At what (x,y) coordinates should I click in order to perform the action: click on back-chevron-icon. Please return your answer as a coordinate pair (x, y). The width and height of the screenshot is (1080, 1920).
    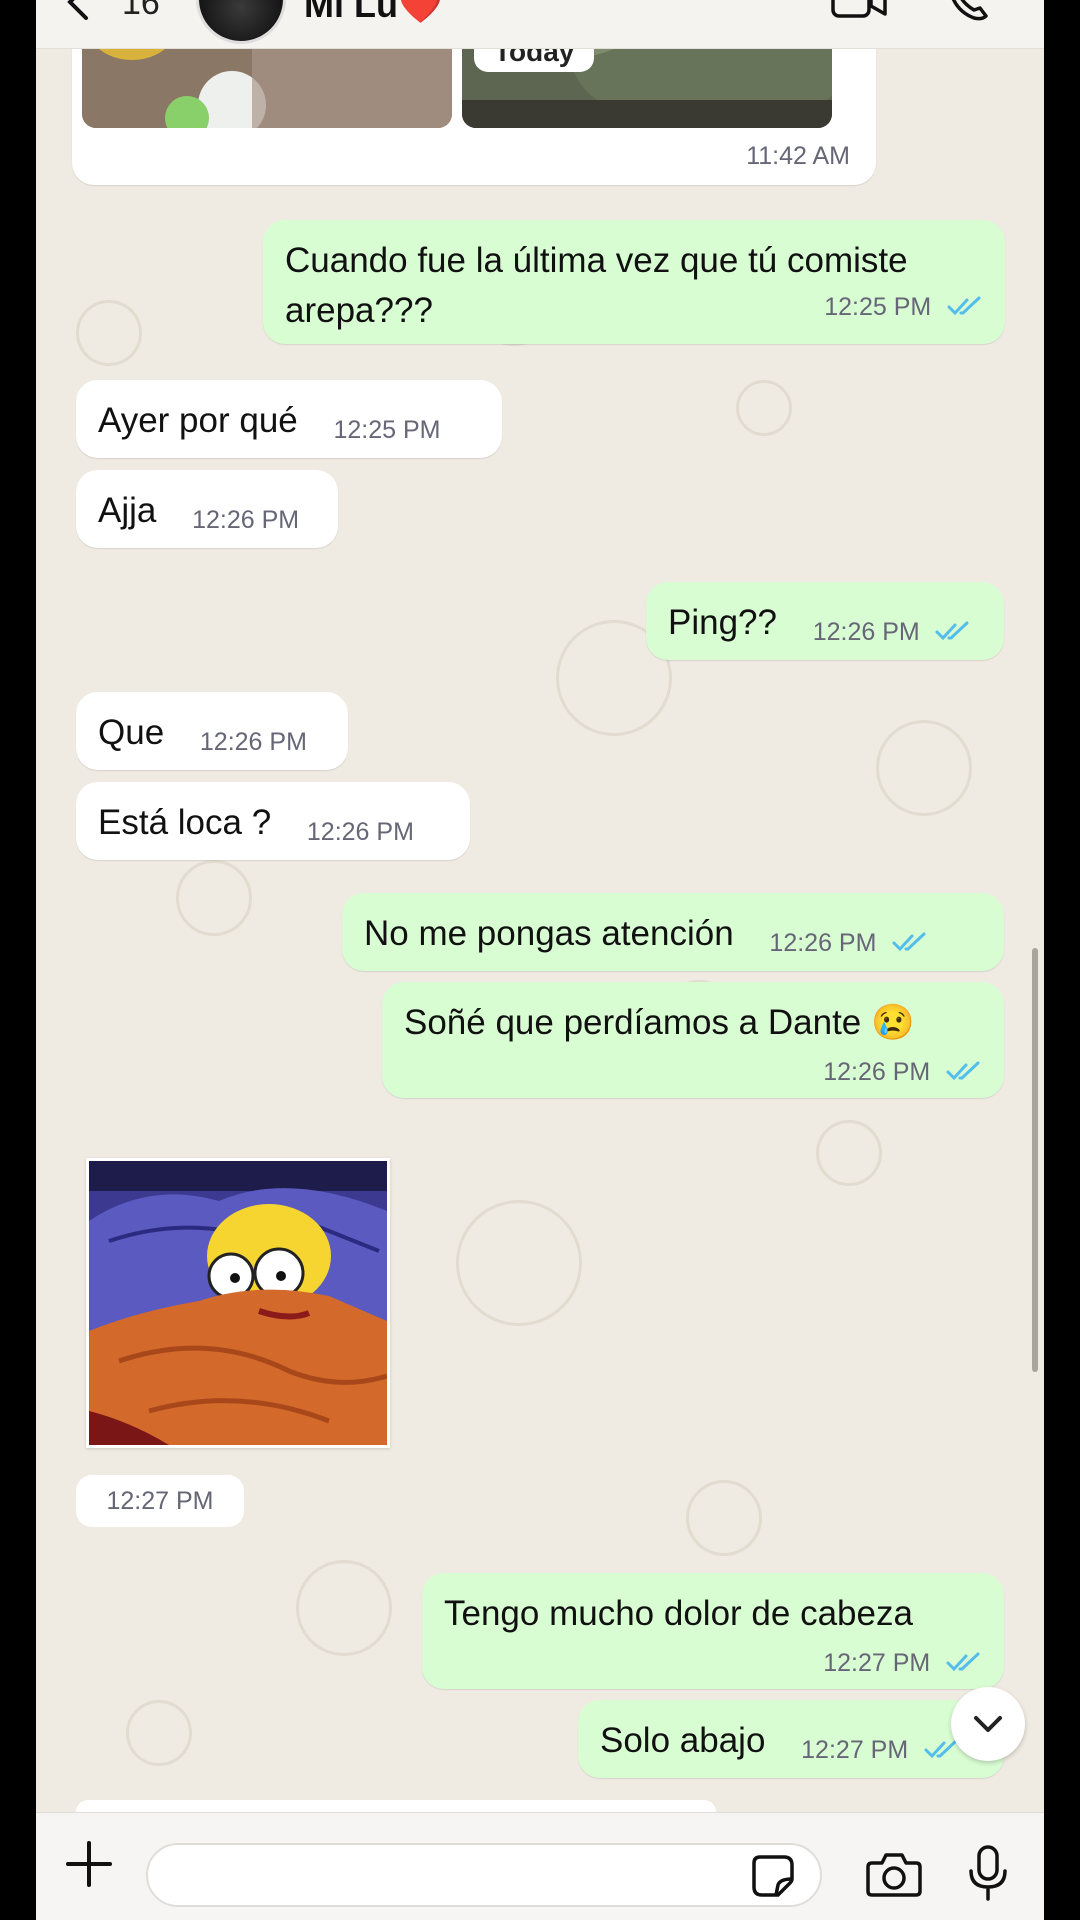
    Looking at the image, I should click on (78, 11).